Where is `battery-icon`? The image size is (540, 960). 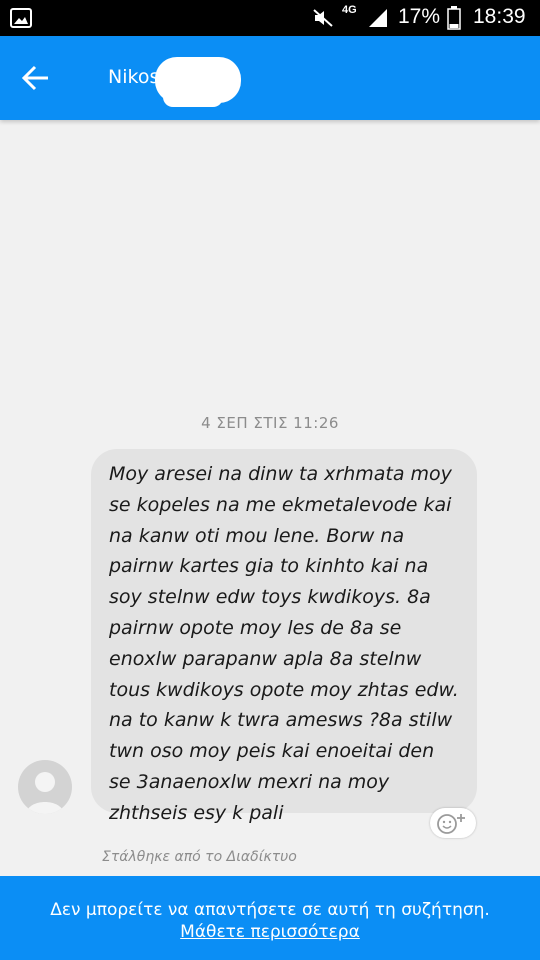 battery-icon is located at coordinates (454, 18).